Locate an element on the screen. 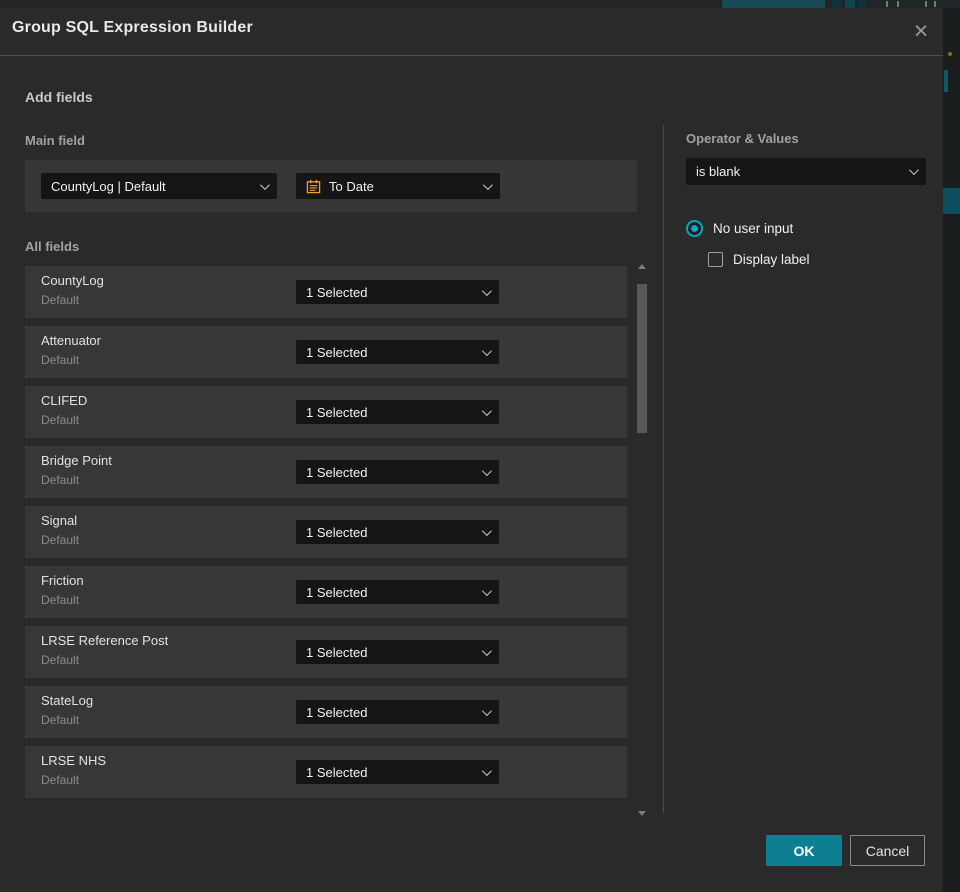 The height and width of the screenshot is (892, 960). field-name: LRSE NHS is located at coordinates (74, 760).